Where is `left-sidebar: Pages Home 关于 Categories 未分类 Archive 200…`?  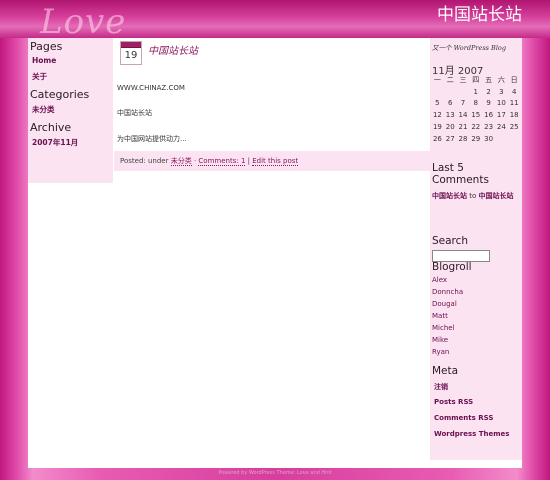
left-sidebar: Pages Home 关于 Categories 未分类 Archive 200… is located at coordinates (70, 110).